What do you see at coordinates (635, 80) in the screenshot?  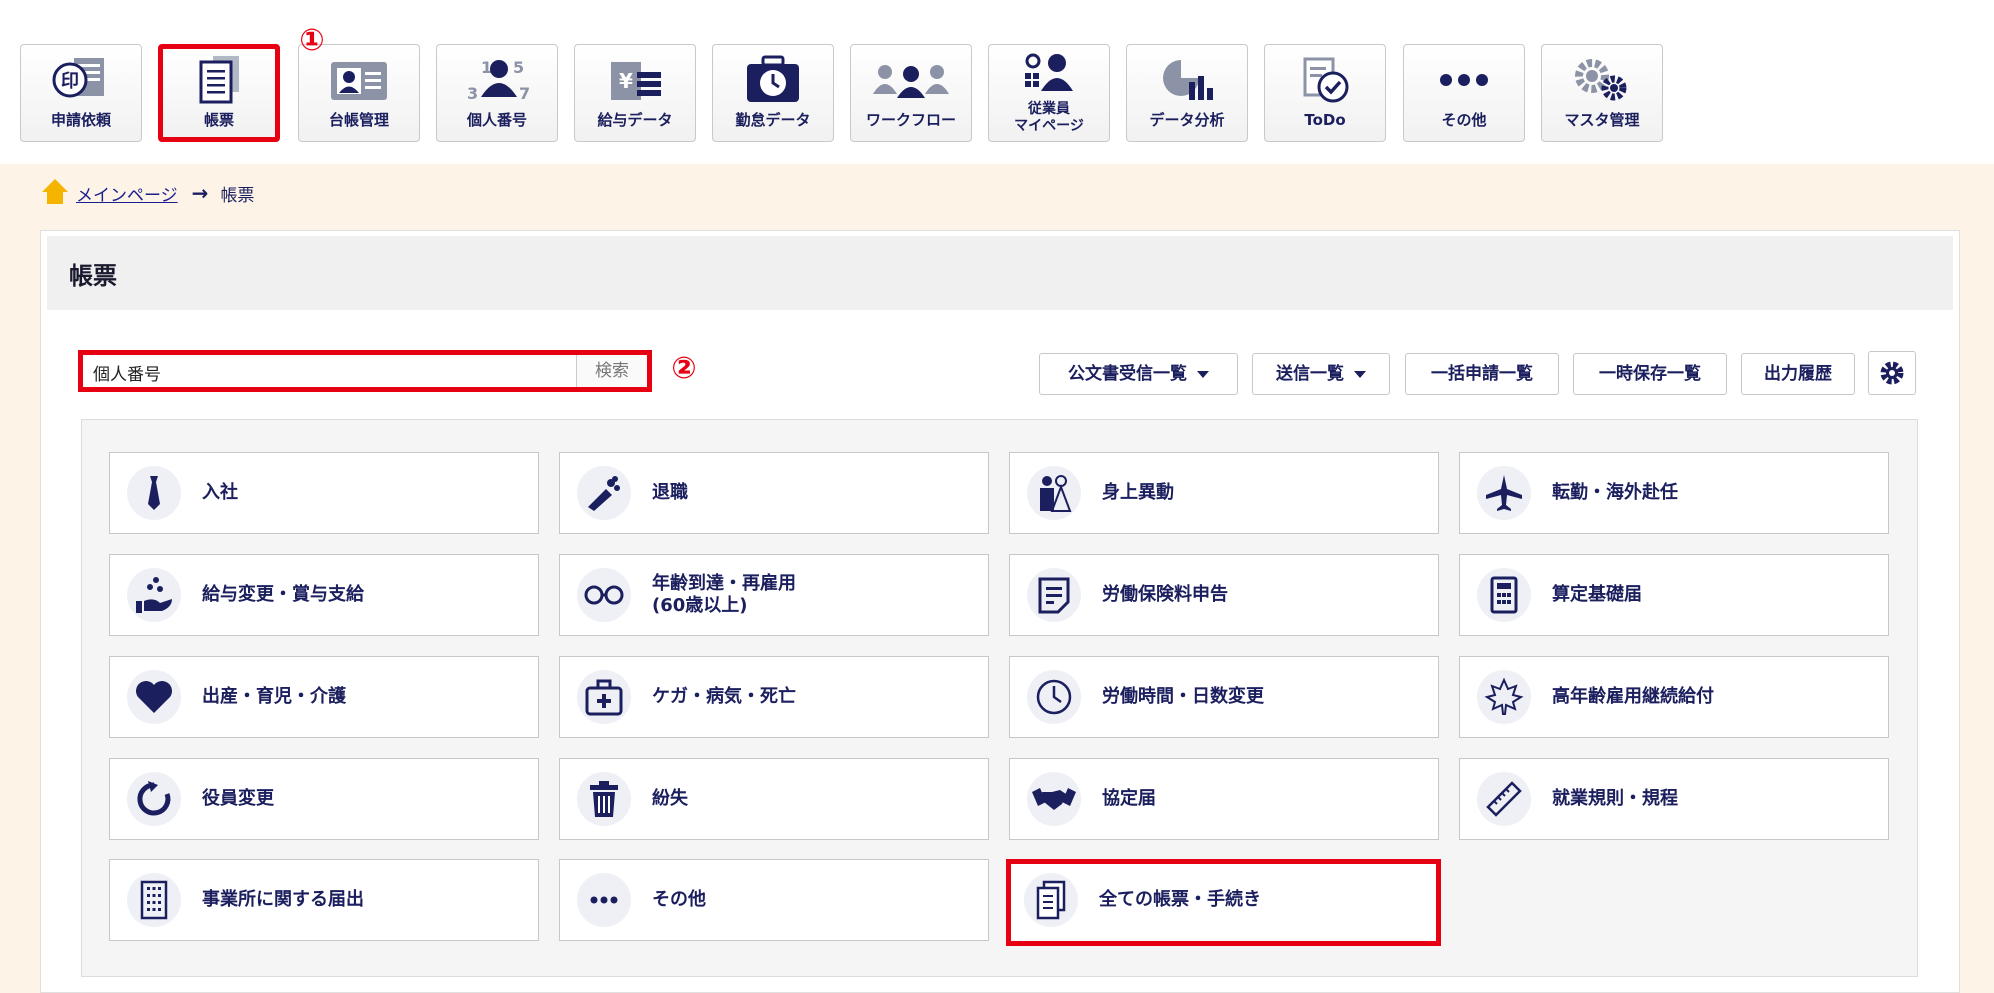 I see `salary-yen-icon: ¥` at bounding box center [635, 80].